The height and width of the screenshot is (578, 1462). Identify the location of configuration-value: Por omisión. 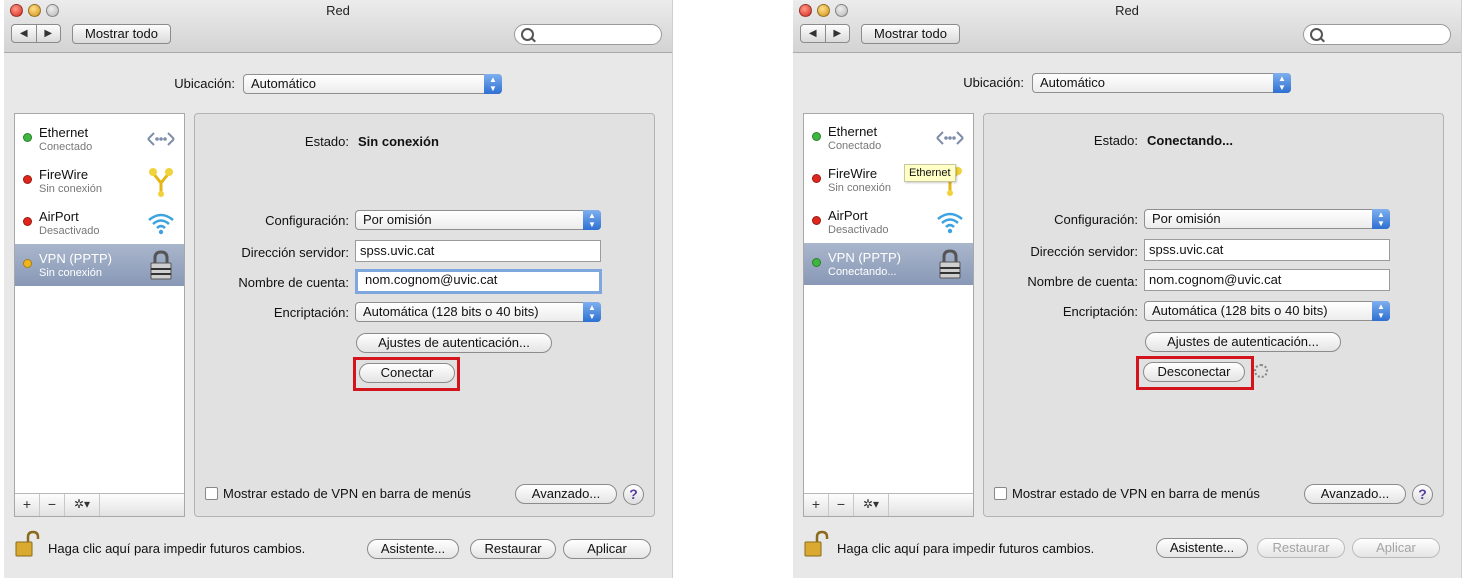
(397, 219).